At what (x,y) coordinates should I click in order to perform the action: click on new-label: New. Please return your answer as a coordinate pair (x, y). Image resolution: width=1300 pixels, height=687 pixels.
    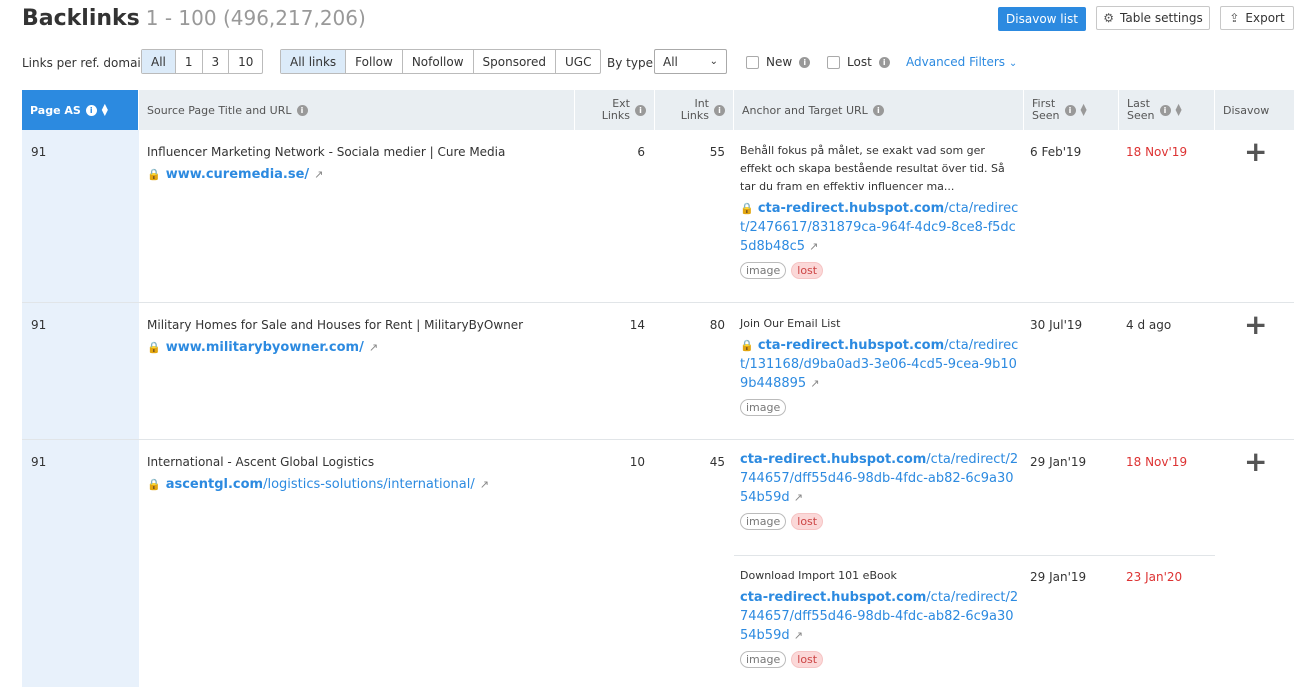
    Looking at the image, I should click on (779, 62).